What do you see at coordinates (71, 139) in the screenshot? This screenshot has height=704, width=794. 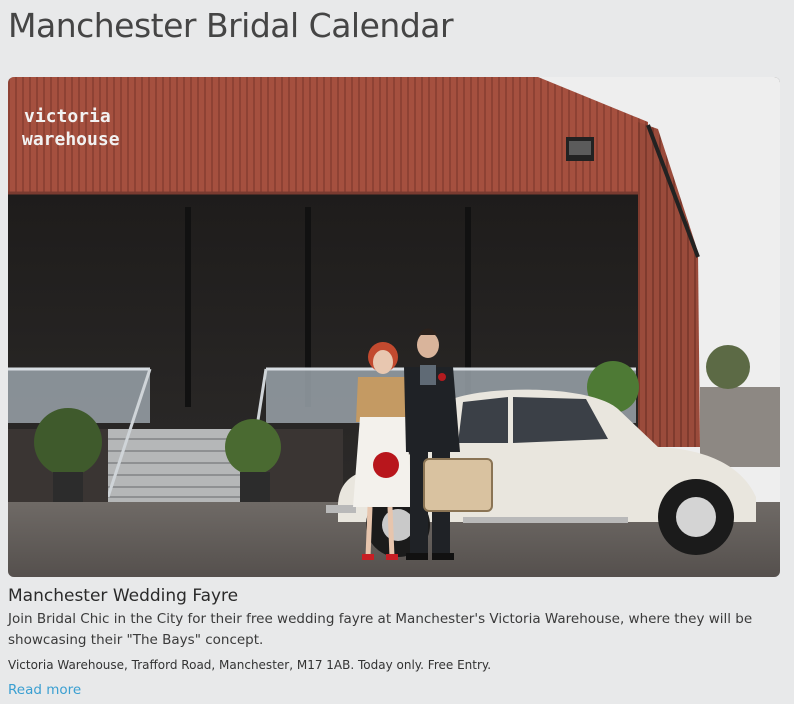 I see `warehouse-sign-line2: warehouse` at bounding box center [71, 139].